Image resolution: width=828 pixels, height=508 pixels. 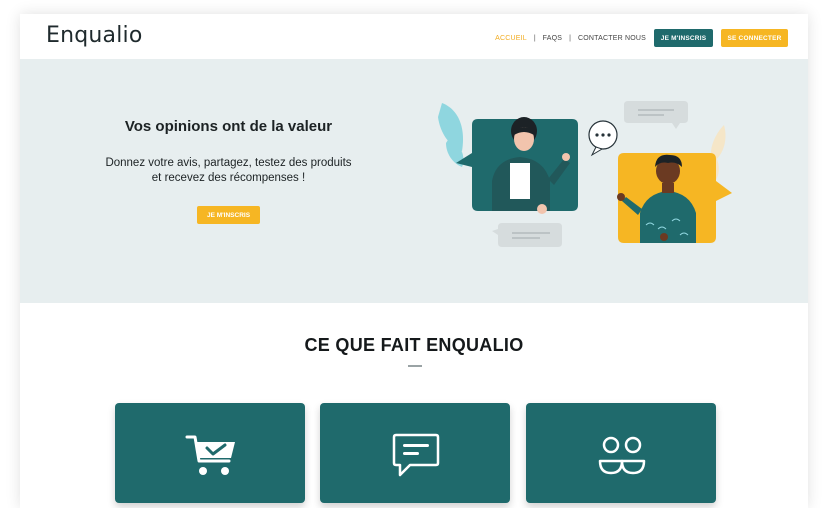 I want to click on nav-link-faqs: FAQS, so click(x=552, y=38).